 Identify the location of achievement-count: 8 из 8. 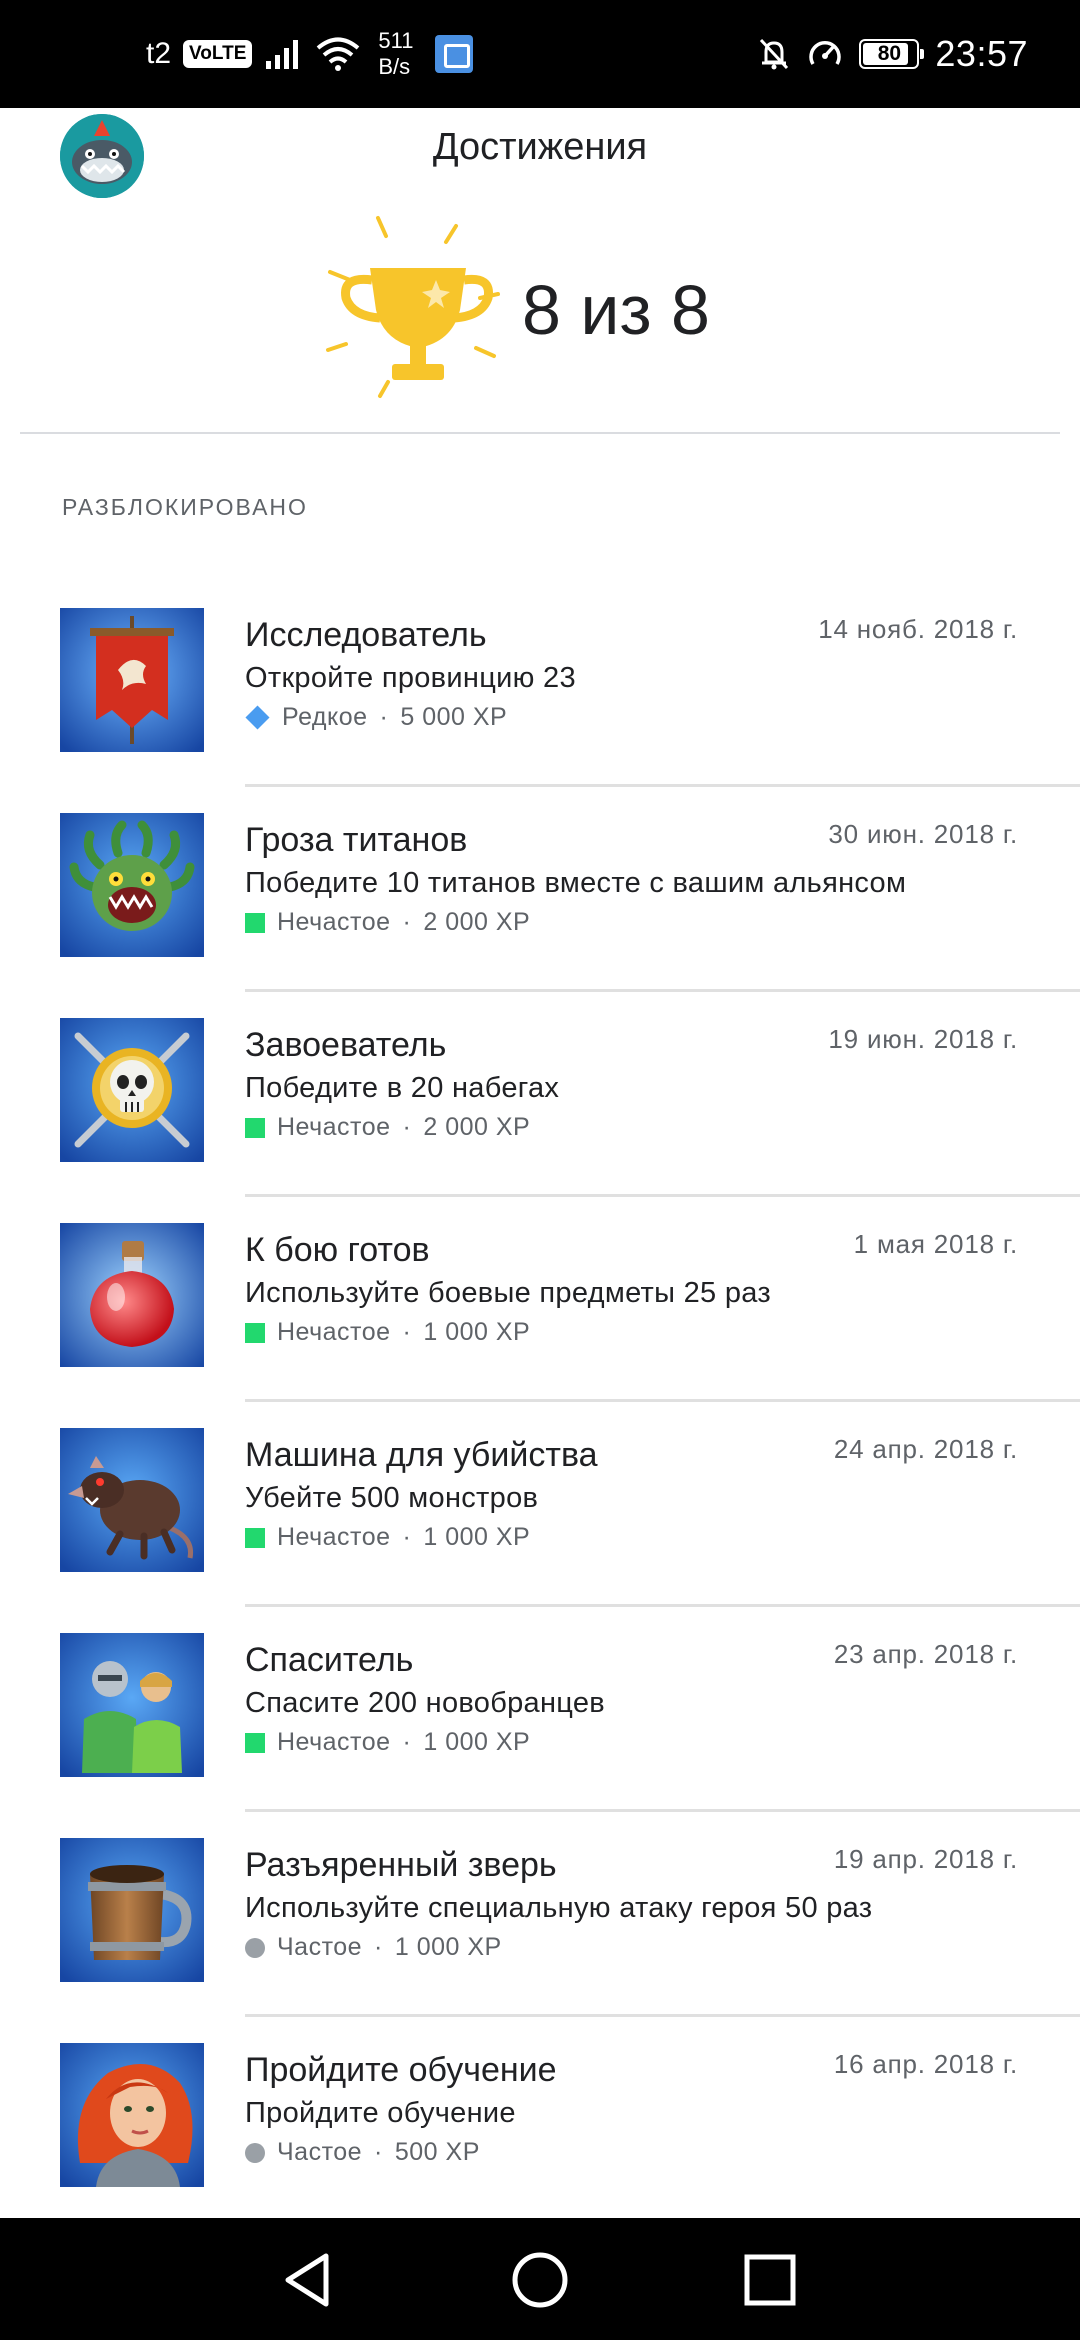
(616, 310).